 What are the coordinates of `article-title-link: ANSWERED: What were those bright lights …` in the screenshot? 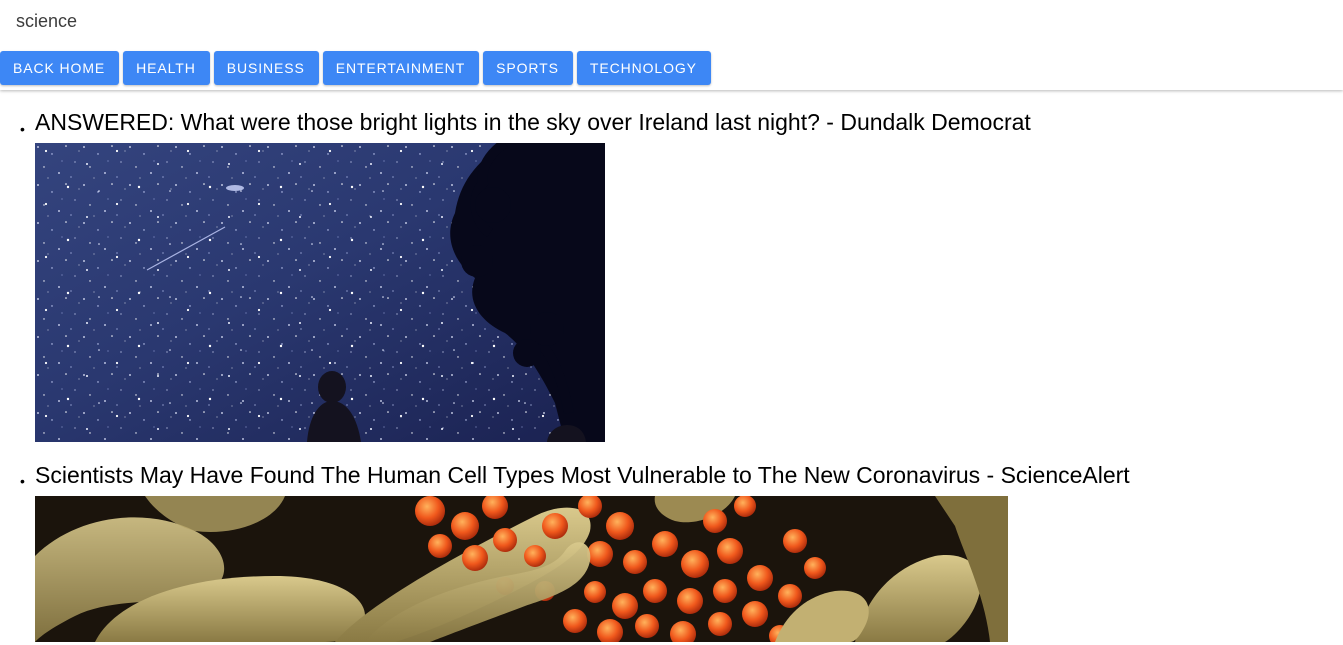 It's located at (689, 121).